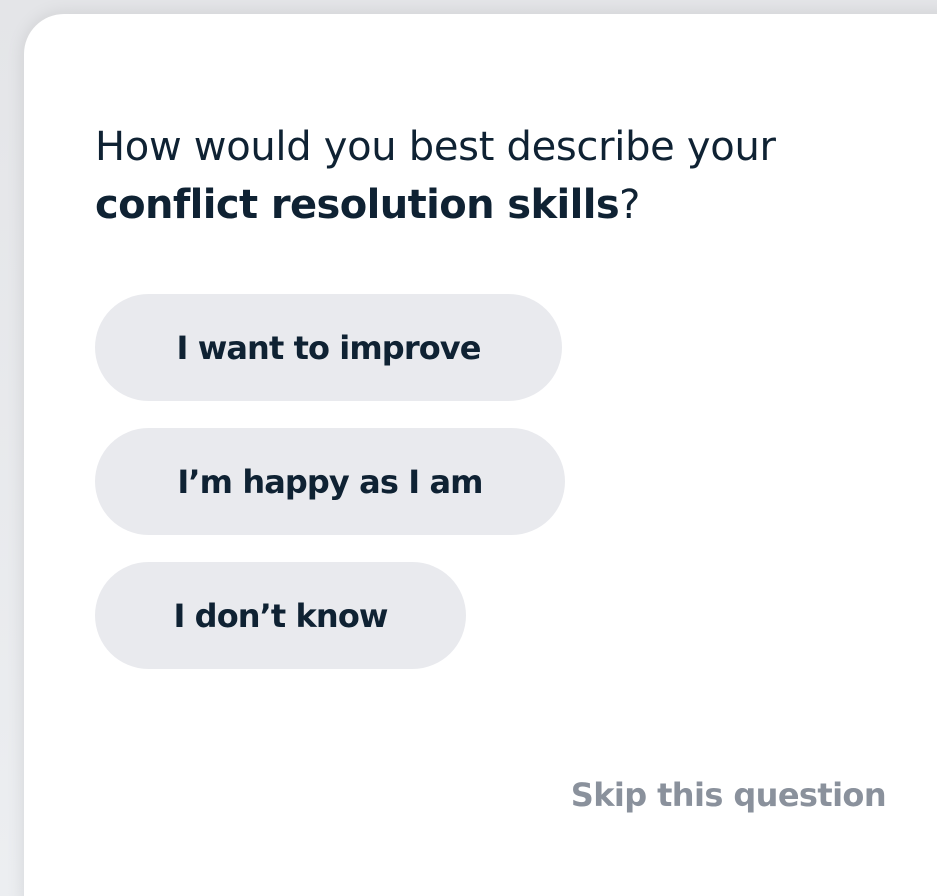  What do you see at coordinates (328, 347) in the screenshot?
I see `option-want-to-improve-button: I want to improve` at bounding box center [328, 347].